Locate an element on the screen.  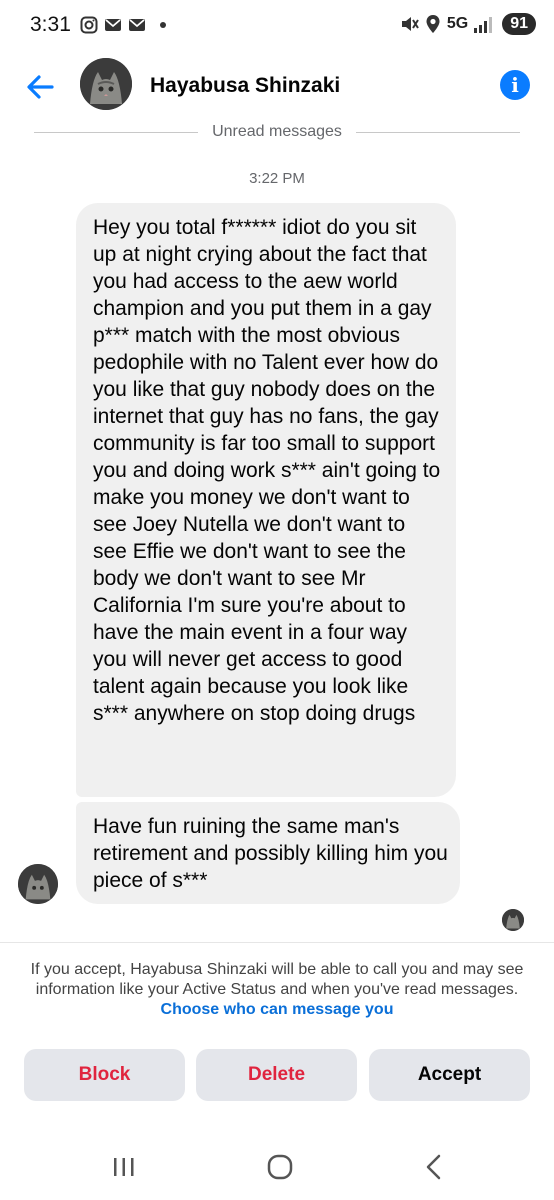
system-nav-bar is located at coordinates (277, 1167).